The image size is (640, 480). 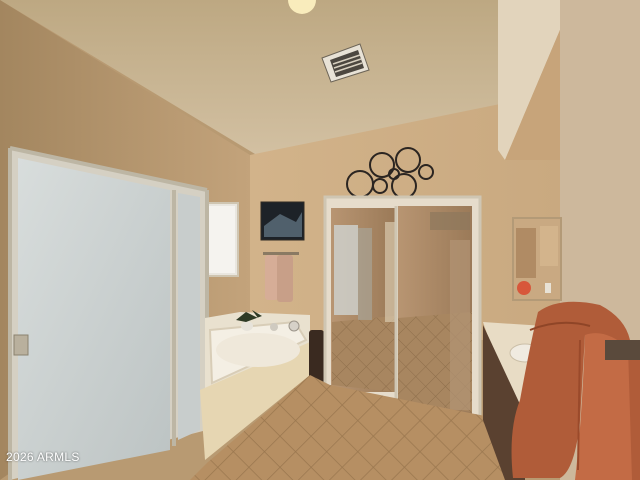 What do you see at coordinates (189, 316) in the screenshot?
I see `shower-glass-side` at bounding box center [189, 316].